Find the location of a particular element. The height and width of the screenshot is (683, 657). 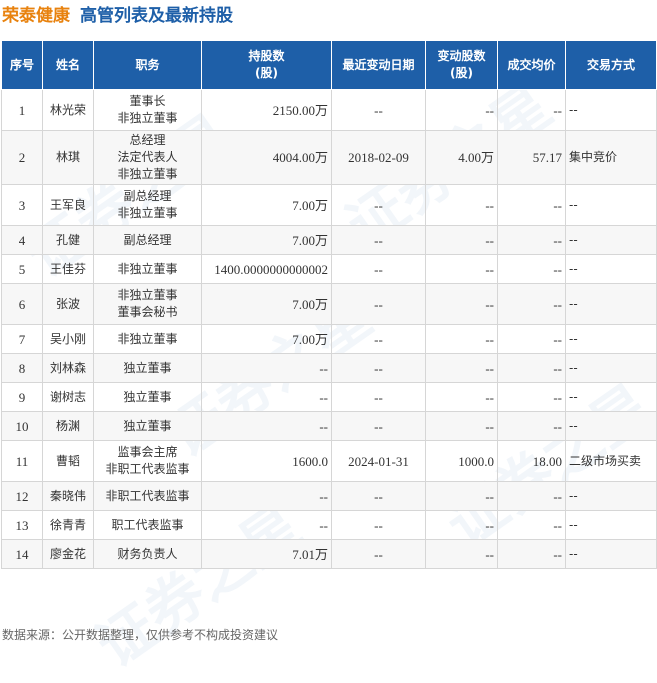

shares-held: 4004.00万 is located at coordinates (266, 157).